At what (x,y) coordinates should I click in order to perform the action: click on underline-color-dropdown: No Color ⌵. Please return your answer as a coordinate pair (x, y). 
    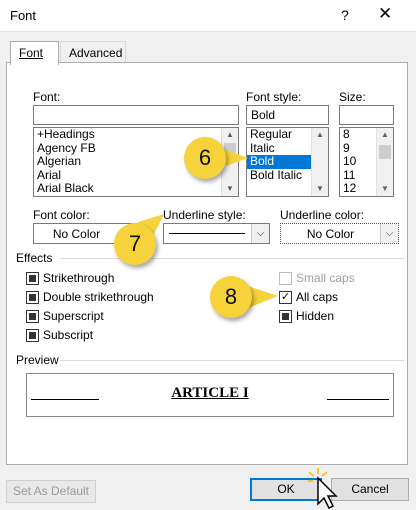
    Looking at the image, I should click on (339, 233).